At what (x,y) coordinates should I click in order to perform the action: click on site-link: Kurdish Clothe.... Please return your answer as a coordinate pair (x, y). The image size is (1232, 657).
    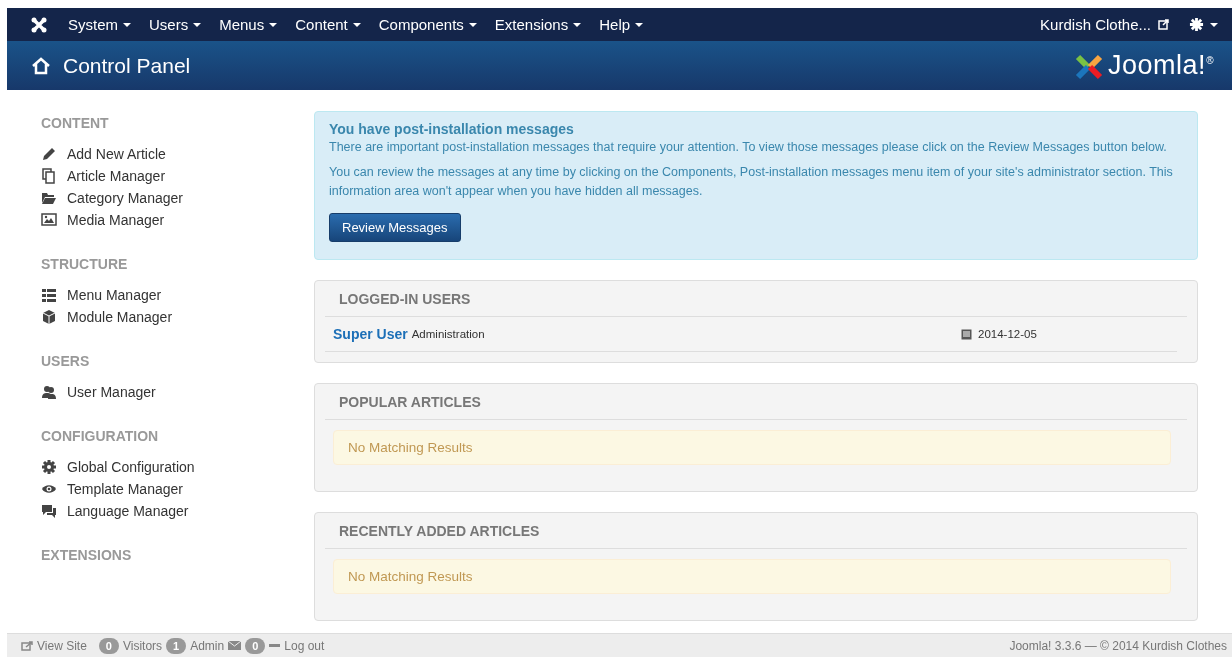
    Looking at the image, I should click on (1095, 24).